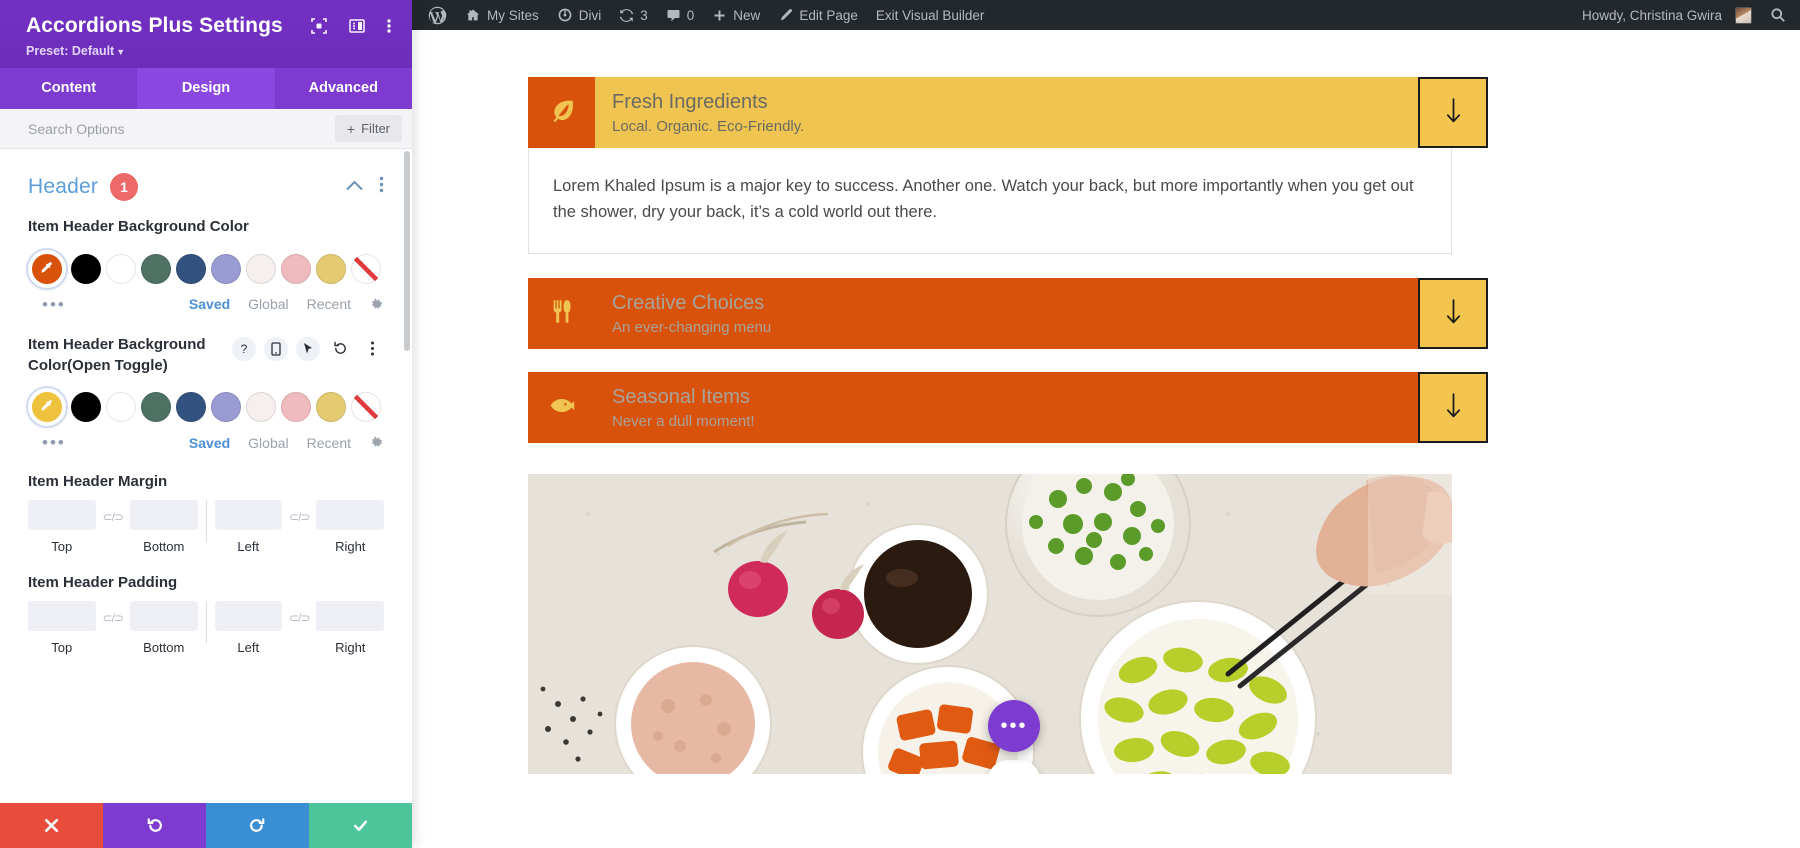 Image resolution: width=1800 pixels, height=848 pixels. Describe the element at coordinates (163, 616) in the screenshot. I see `padding-bottom-input` at that location.